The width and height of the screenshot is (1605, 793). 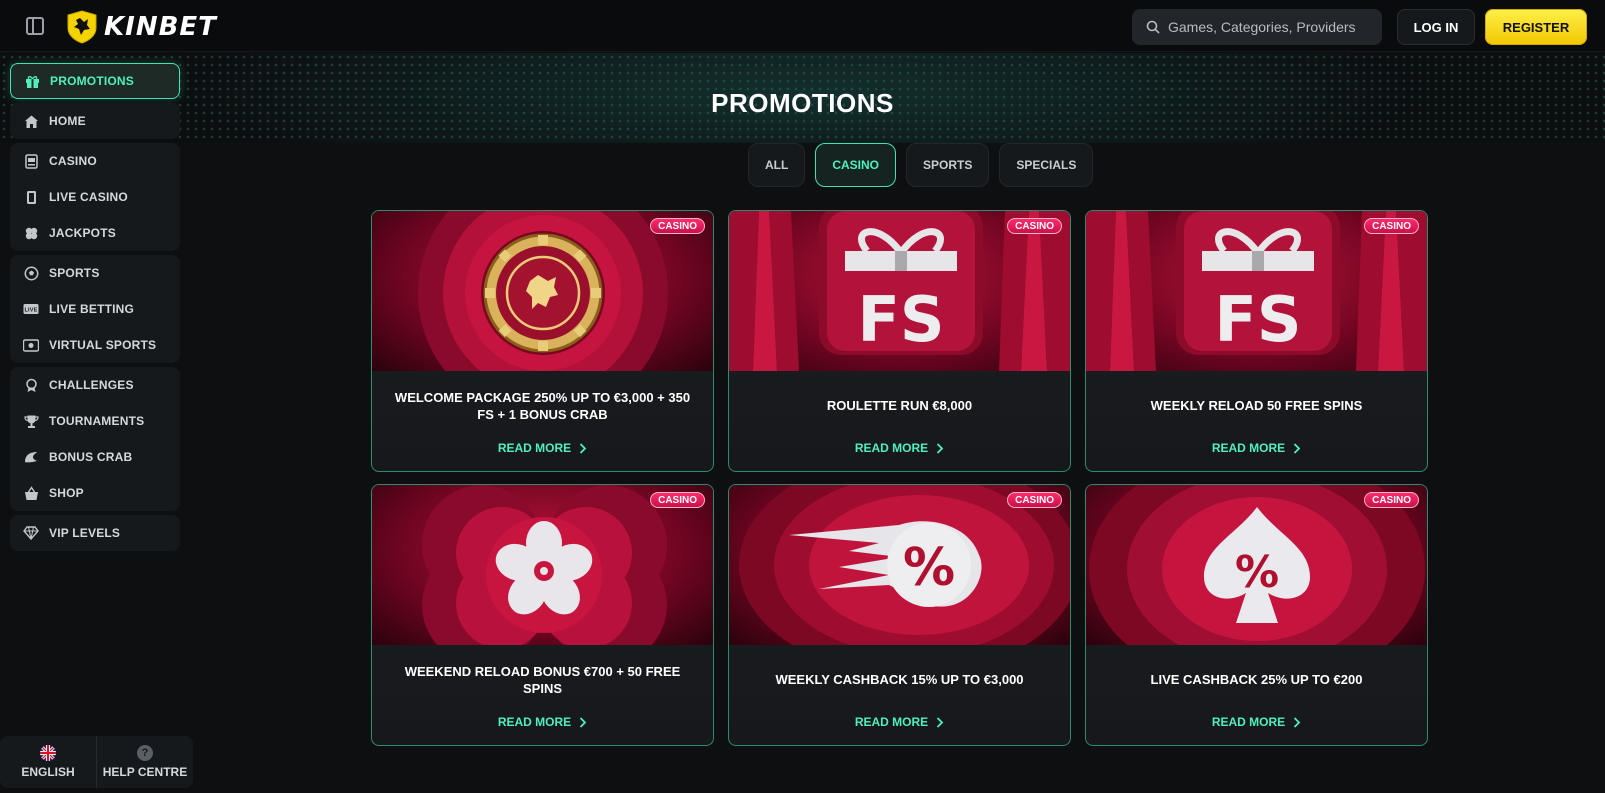 I want to click on sidebar-item-label: CHALLENGES, so click(x=91, y=385).